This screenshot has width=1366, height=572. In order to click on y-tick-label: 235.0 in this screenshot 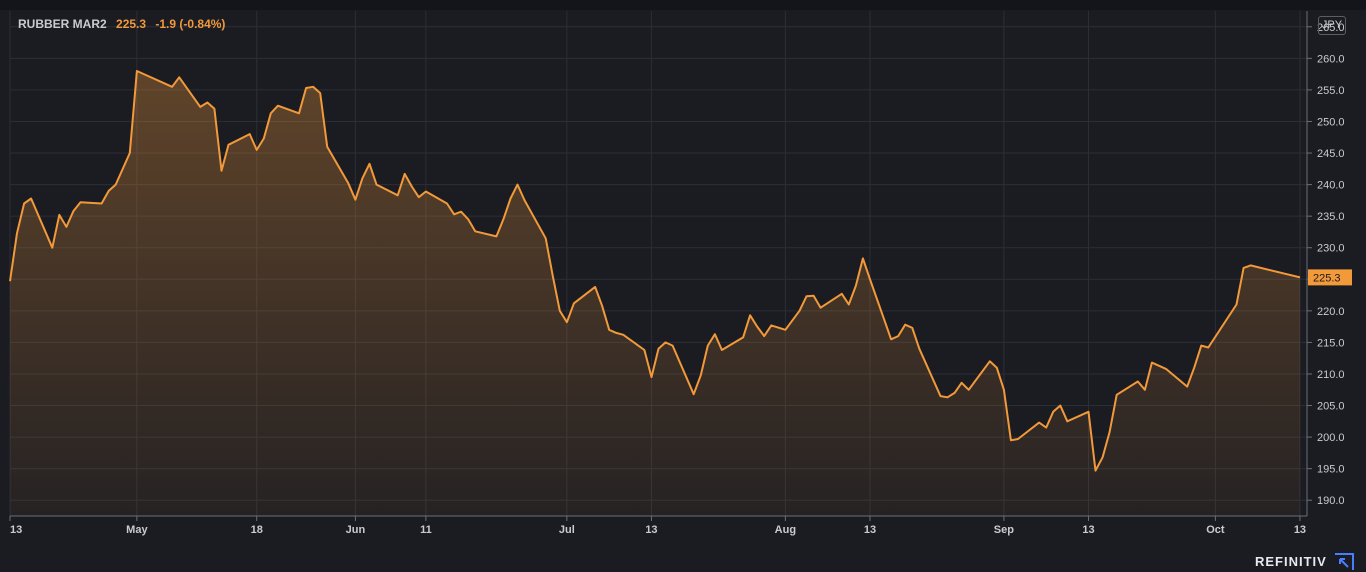, I will do `click(1331, 217)`.